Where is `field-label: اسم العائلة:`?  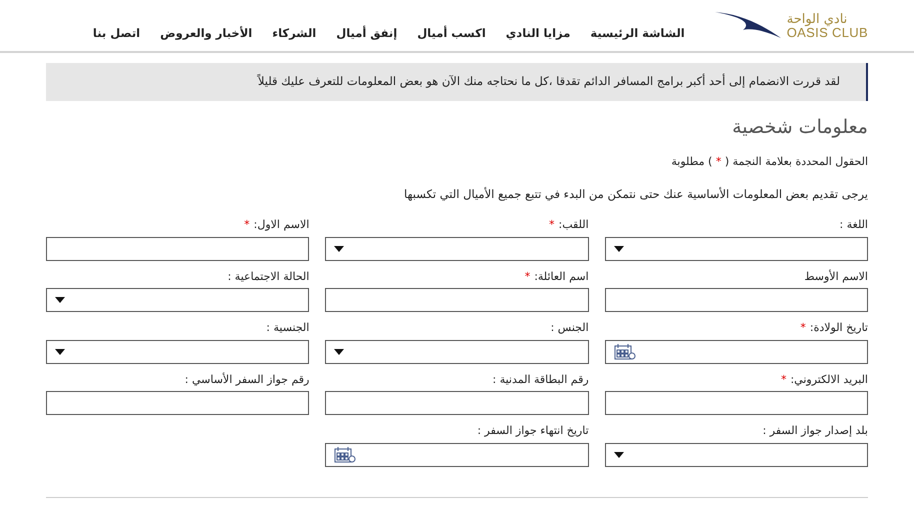
field-label: اسم العائلة: is located at coordinates (561, 276).